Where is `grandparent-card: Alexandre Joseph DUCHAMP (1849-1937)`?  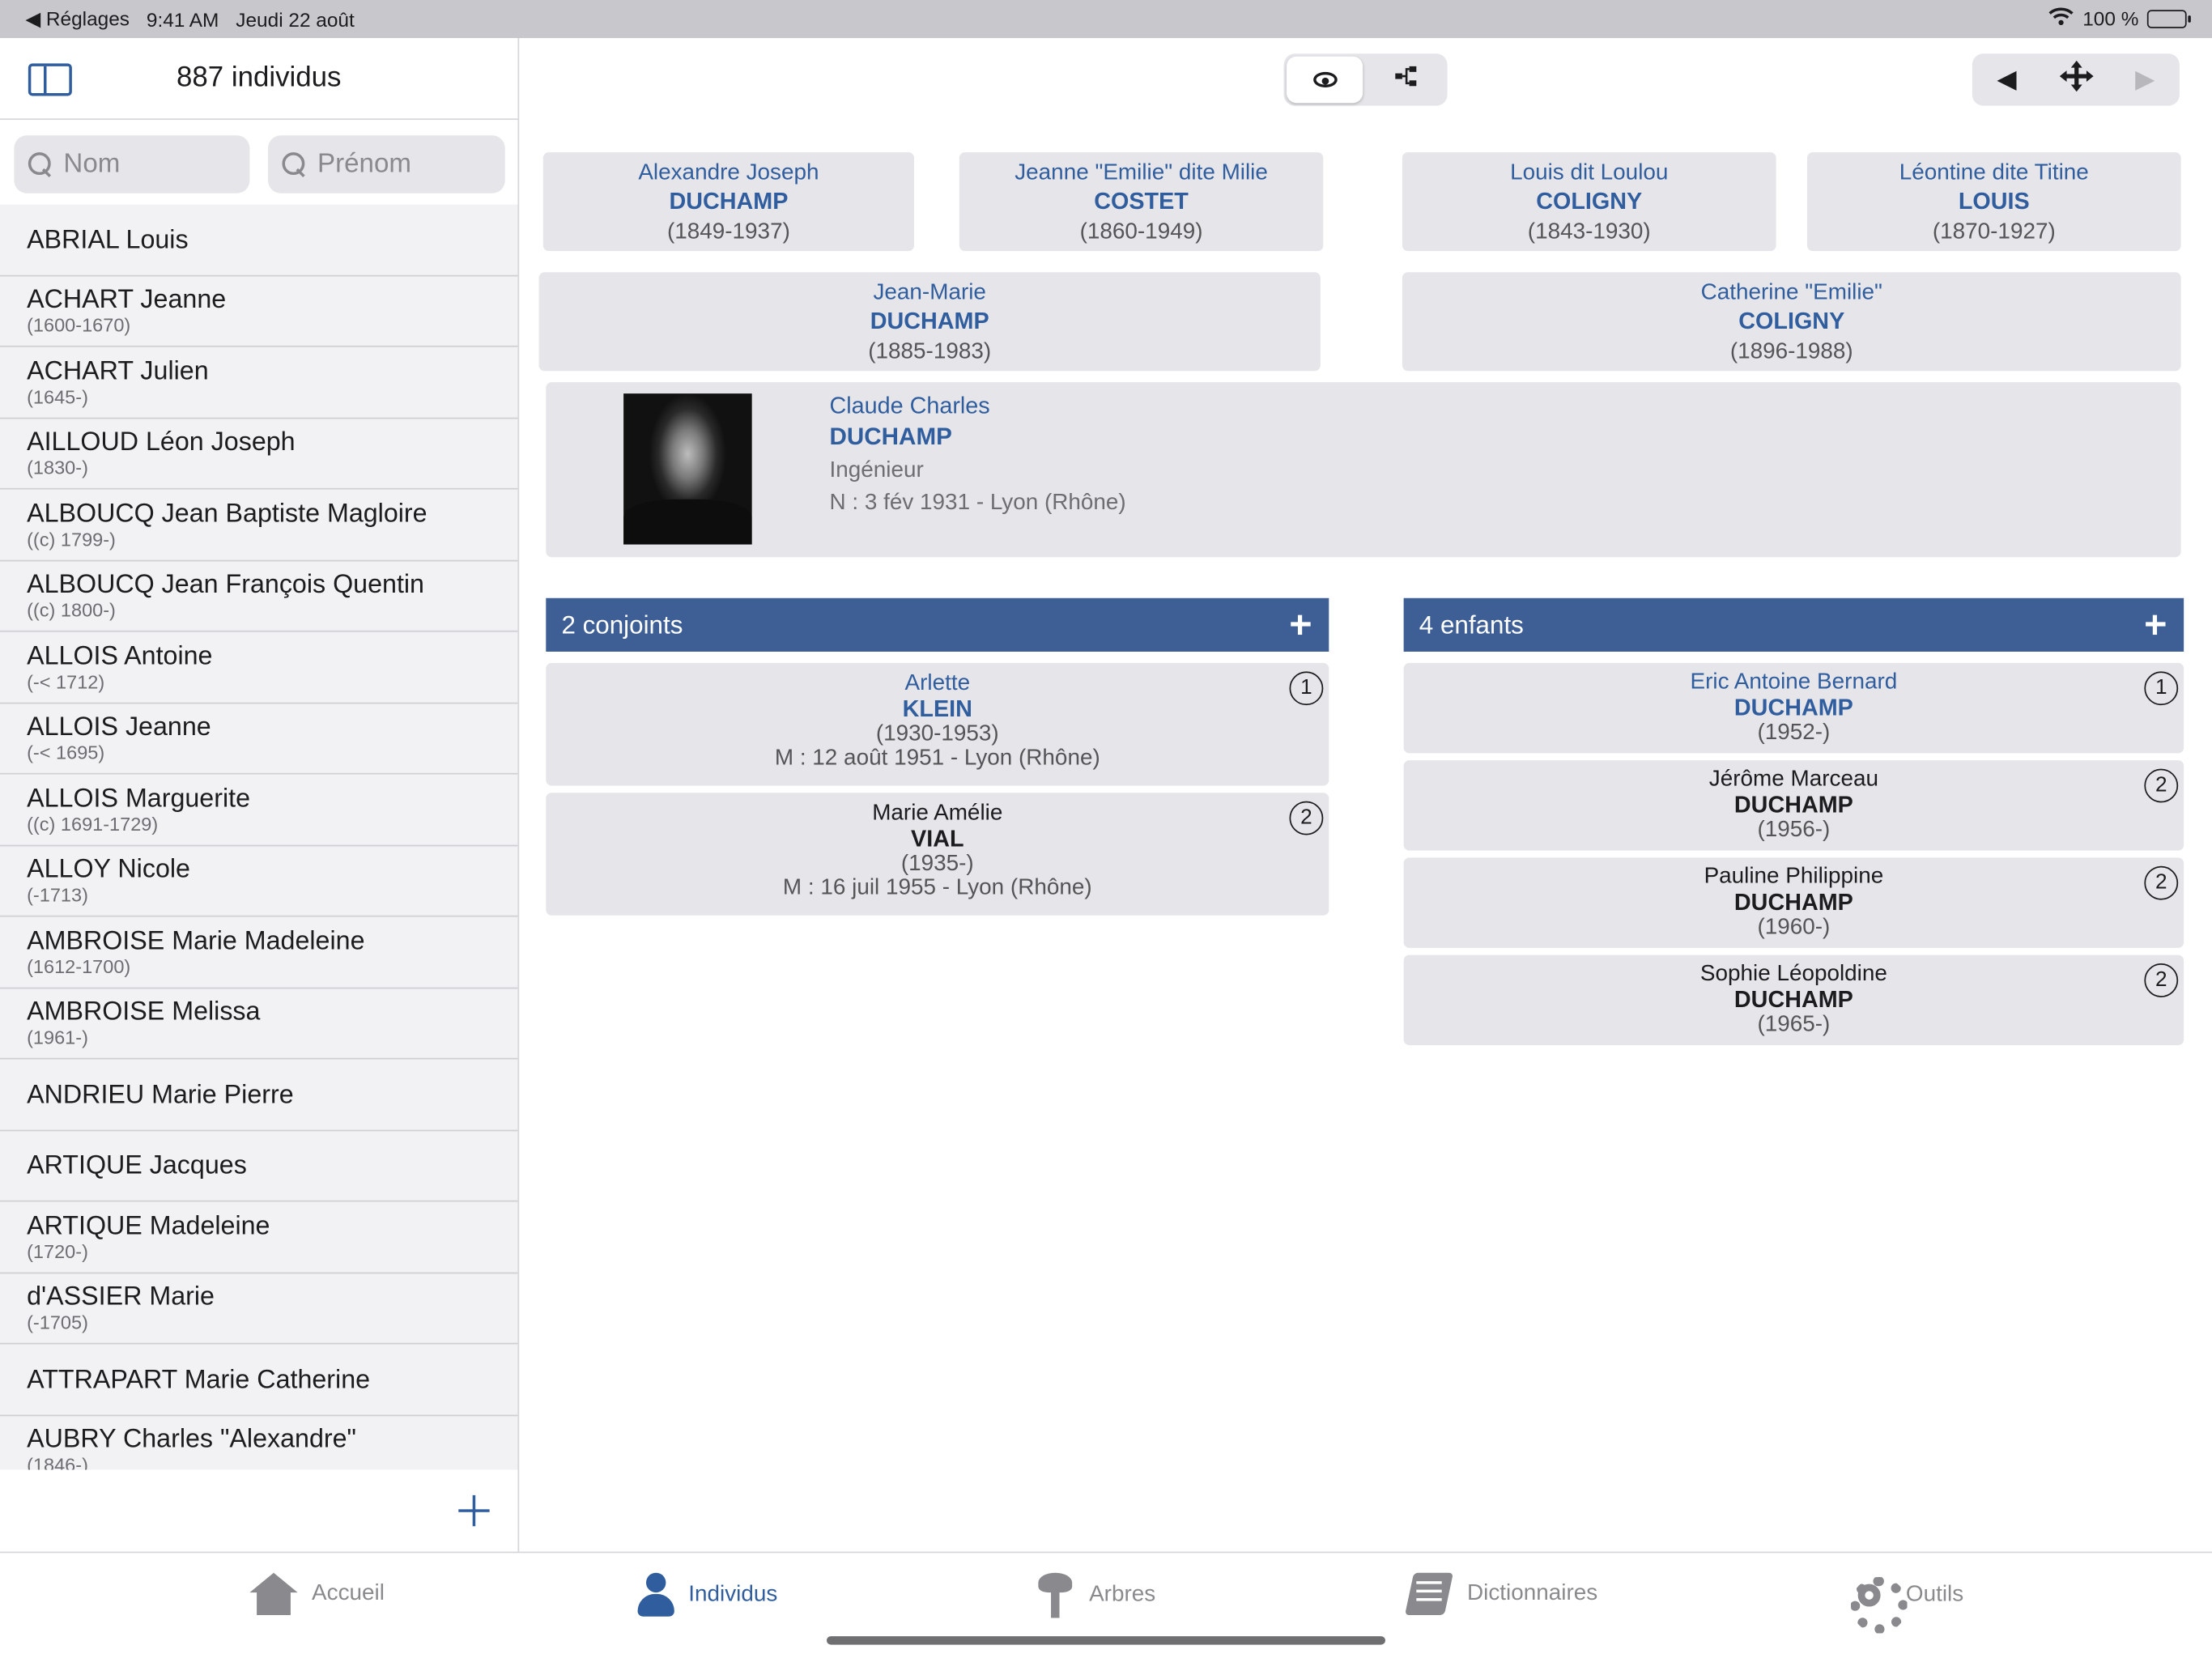
grandparent-card: Alexandre Joseph DUCHAMP (1849-1937) is located at coordinates (728, 202).